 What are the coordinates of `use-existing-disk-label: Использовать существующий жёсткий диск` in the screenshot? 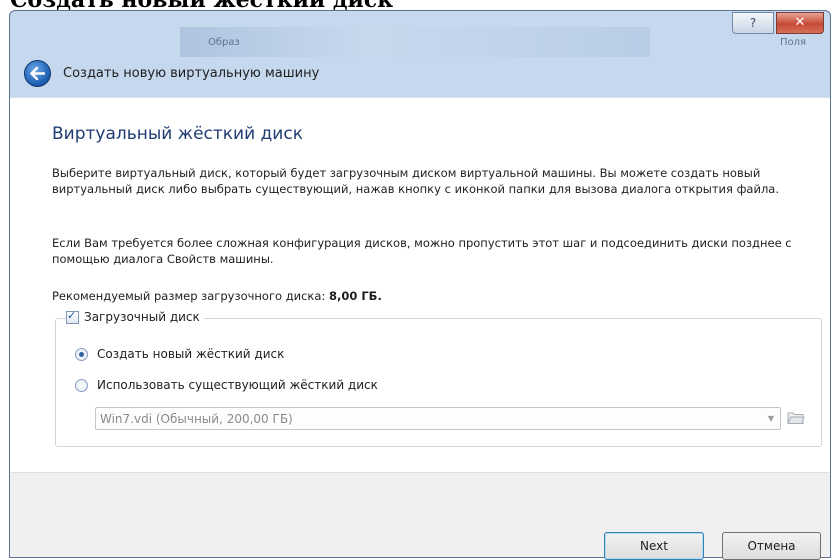 It's located at (237, 385).